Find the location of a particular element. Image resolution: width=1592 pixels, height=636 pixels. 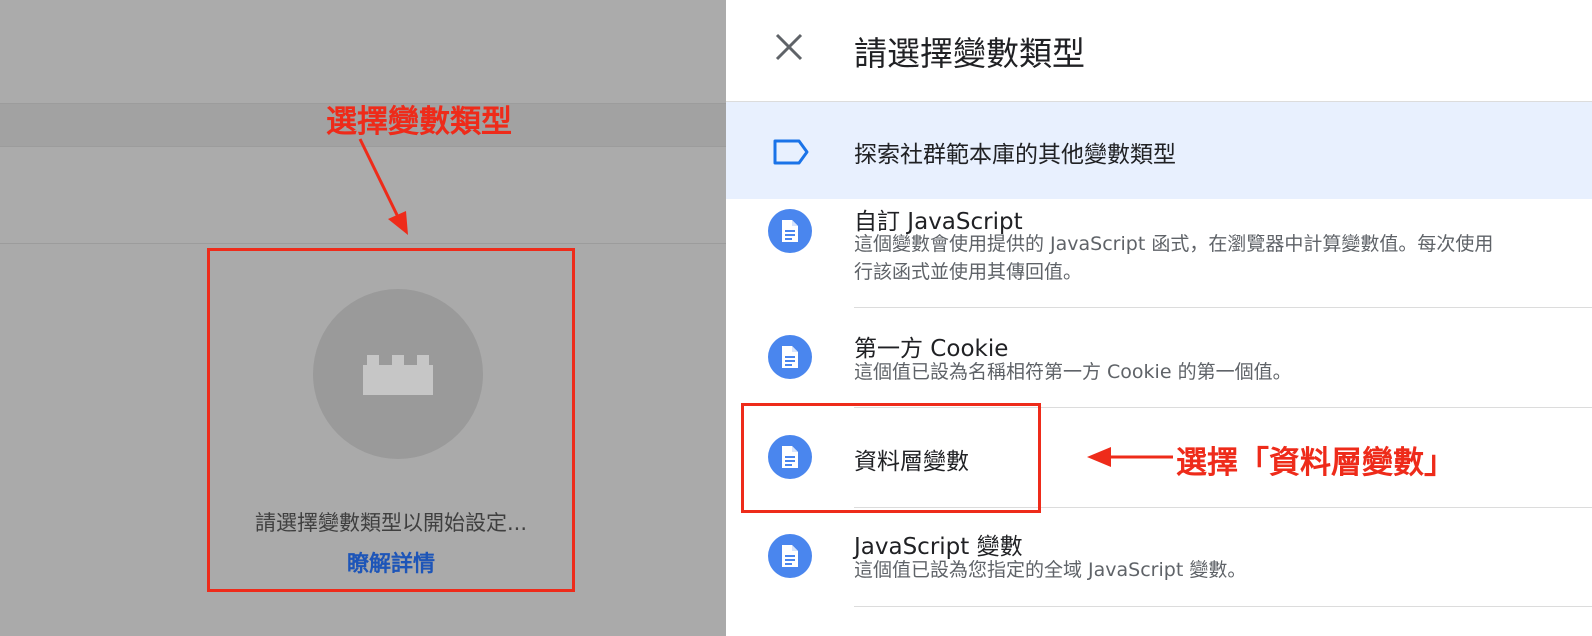

panel-title: 請選擇變數類型 is located at coordinates (969, 53).